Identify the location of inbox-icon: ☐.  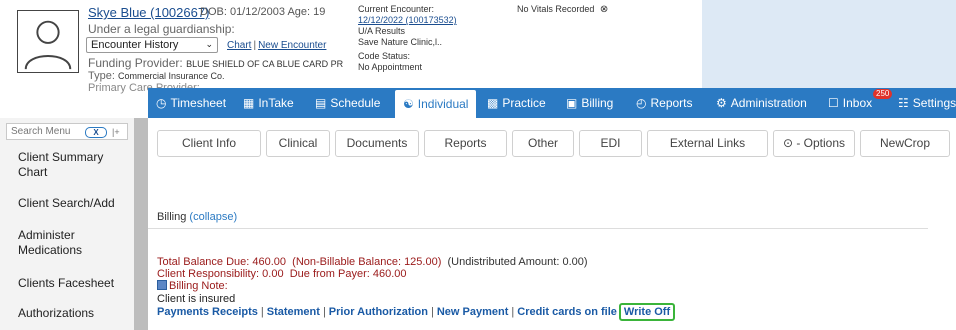
(833, 103).